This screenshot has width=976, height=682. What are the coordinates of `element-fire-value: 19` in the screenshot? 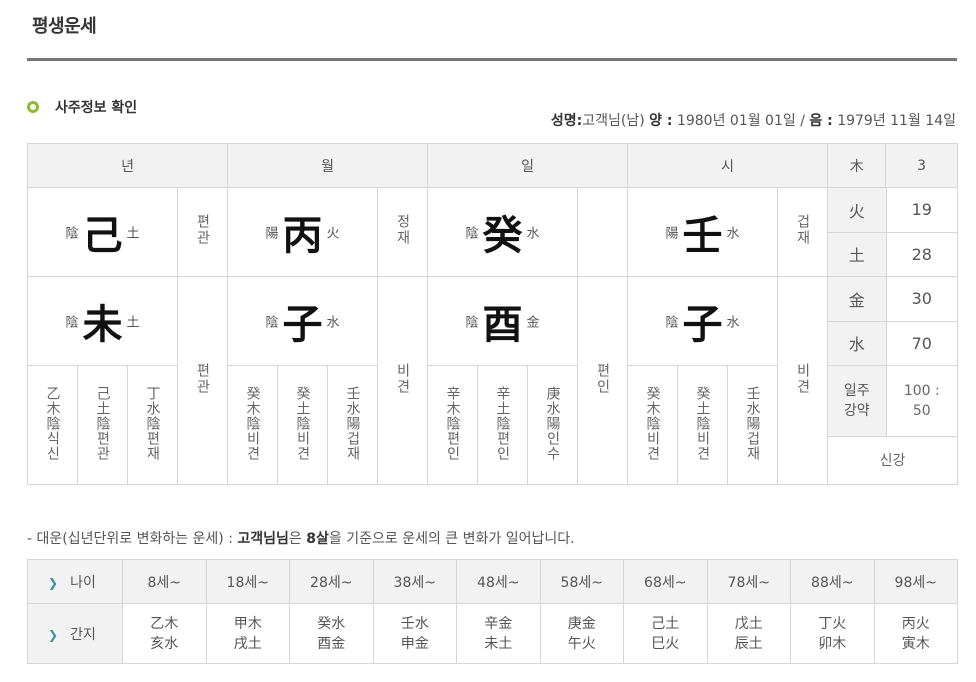 It's located at (922, 210).